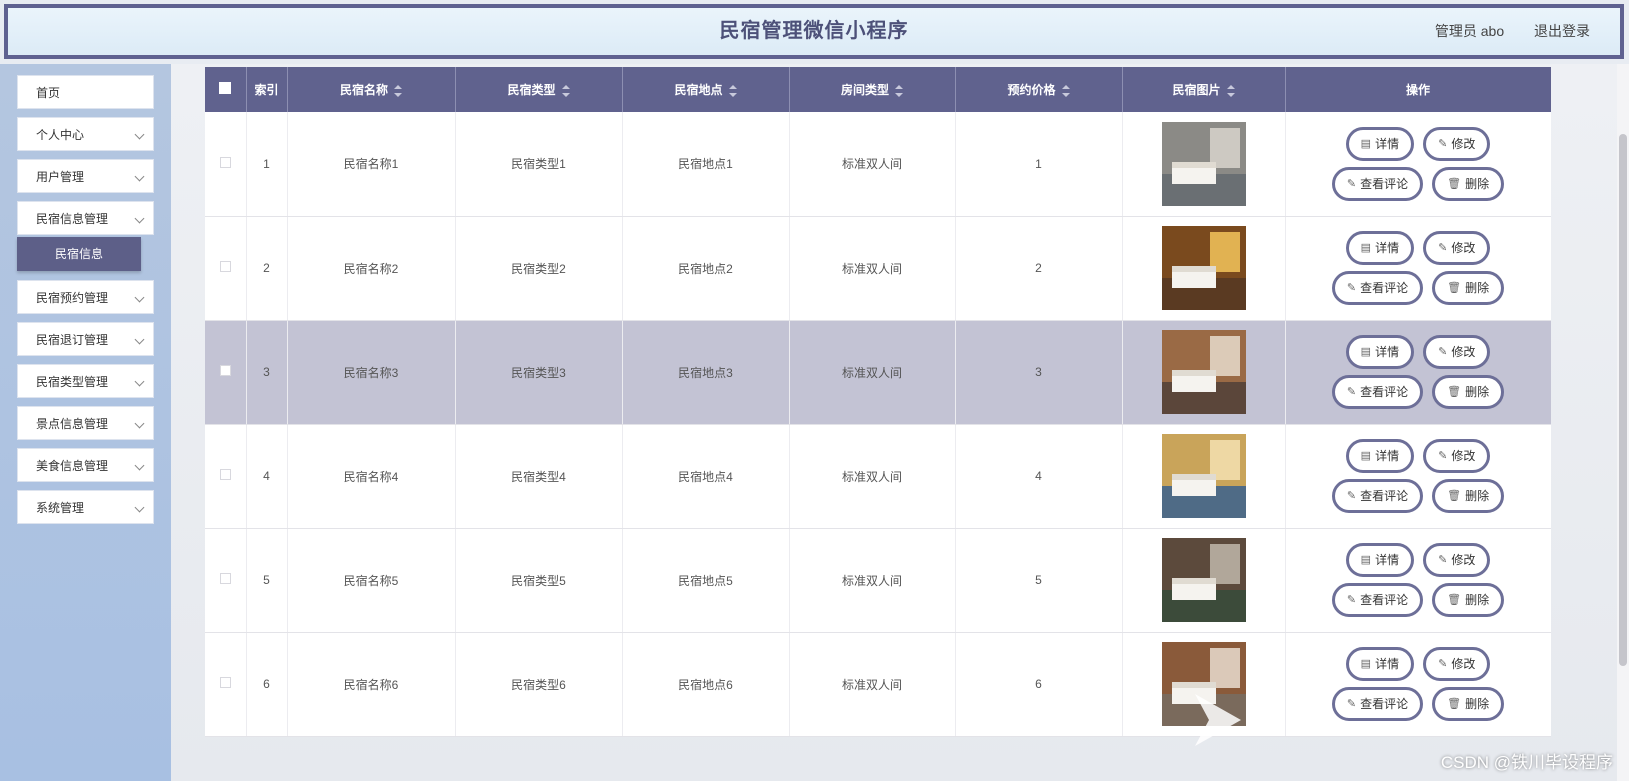 The width and height of the screenshot is (1629, 781). What do you see at coordinates (1039, 89) in the screenshot?
I see `column-header-price: 预约价格` at bounding box center [1039, 89].